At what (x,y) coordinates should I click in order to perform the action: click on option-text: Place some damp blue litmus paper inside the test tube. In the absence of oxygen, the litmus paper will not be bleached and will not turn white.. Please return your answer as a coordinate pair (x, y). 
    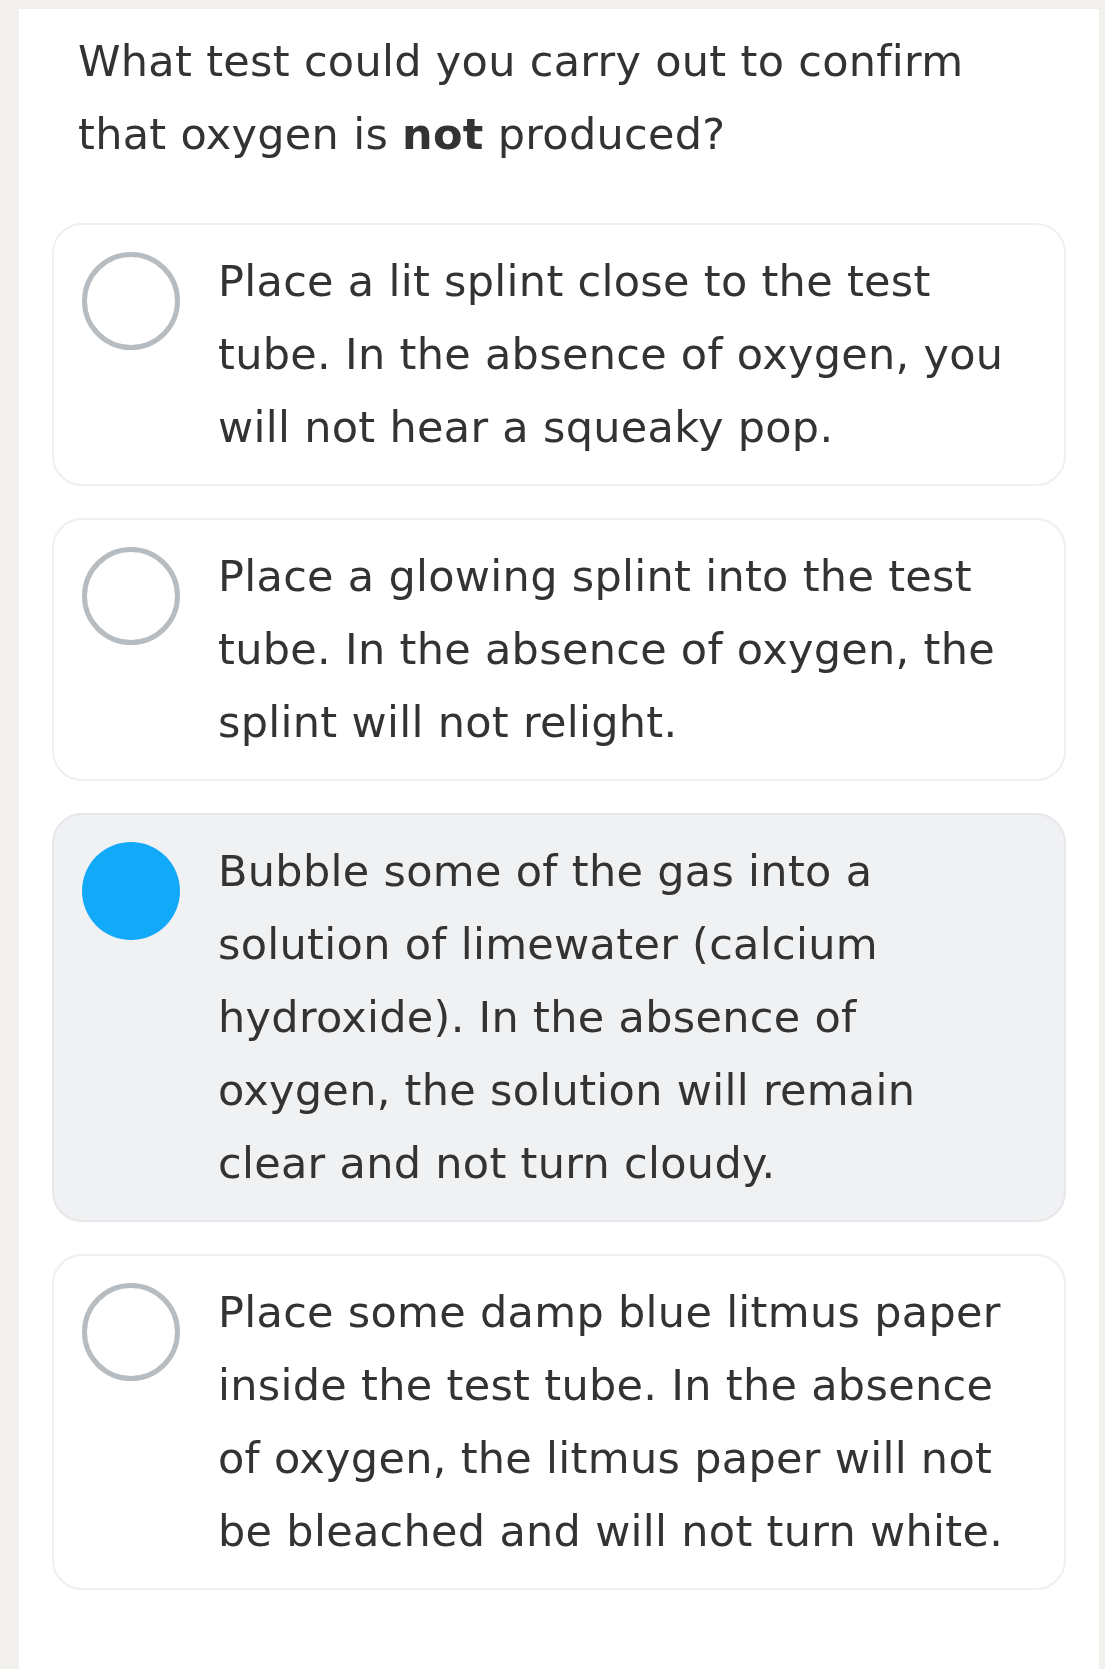
    Looking at the image, I should click on (611, 1422).